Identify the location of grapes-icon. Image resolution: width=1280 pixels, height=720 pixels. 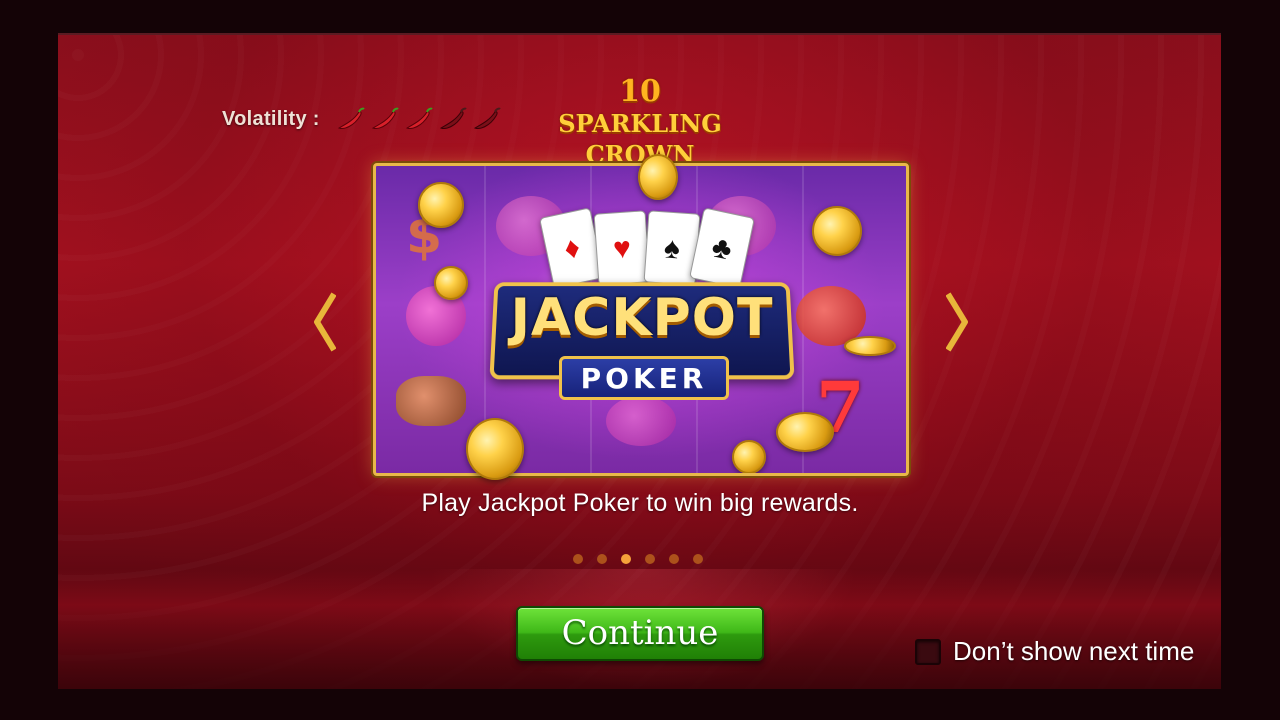
(641, 421).